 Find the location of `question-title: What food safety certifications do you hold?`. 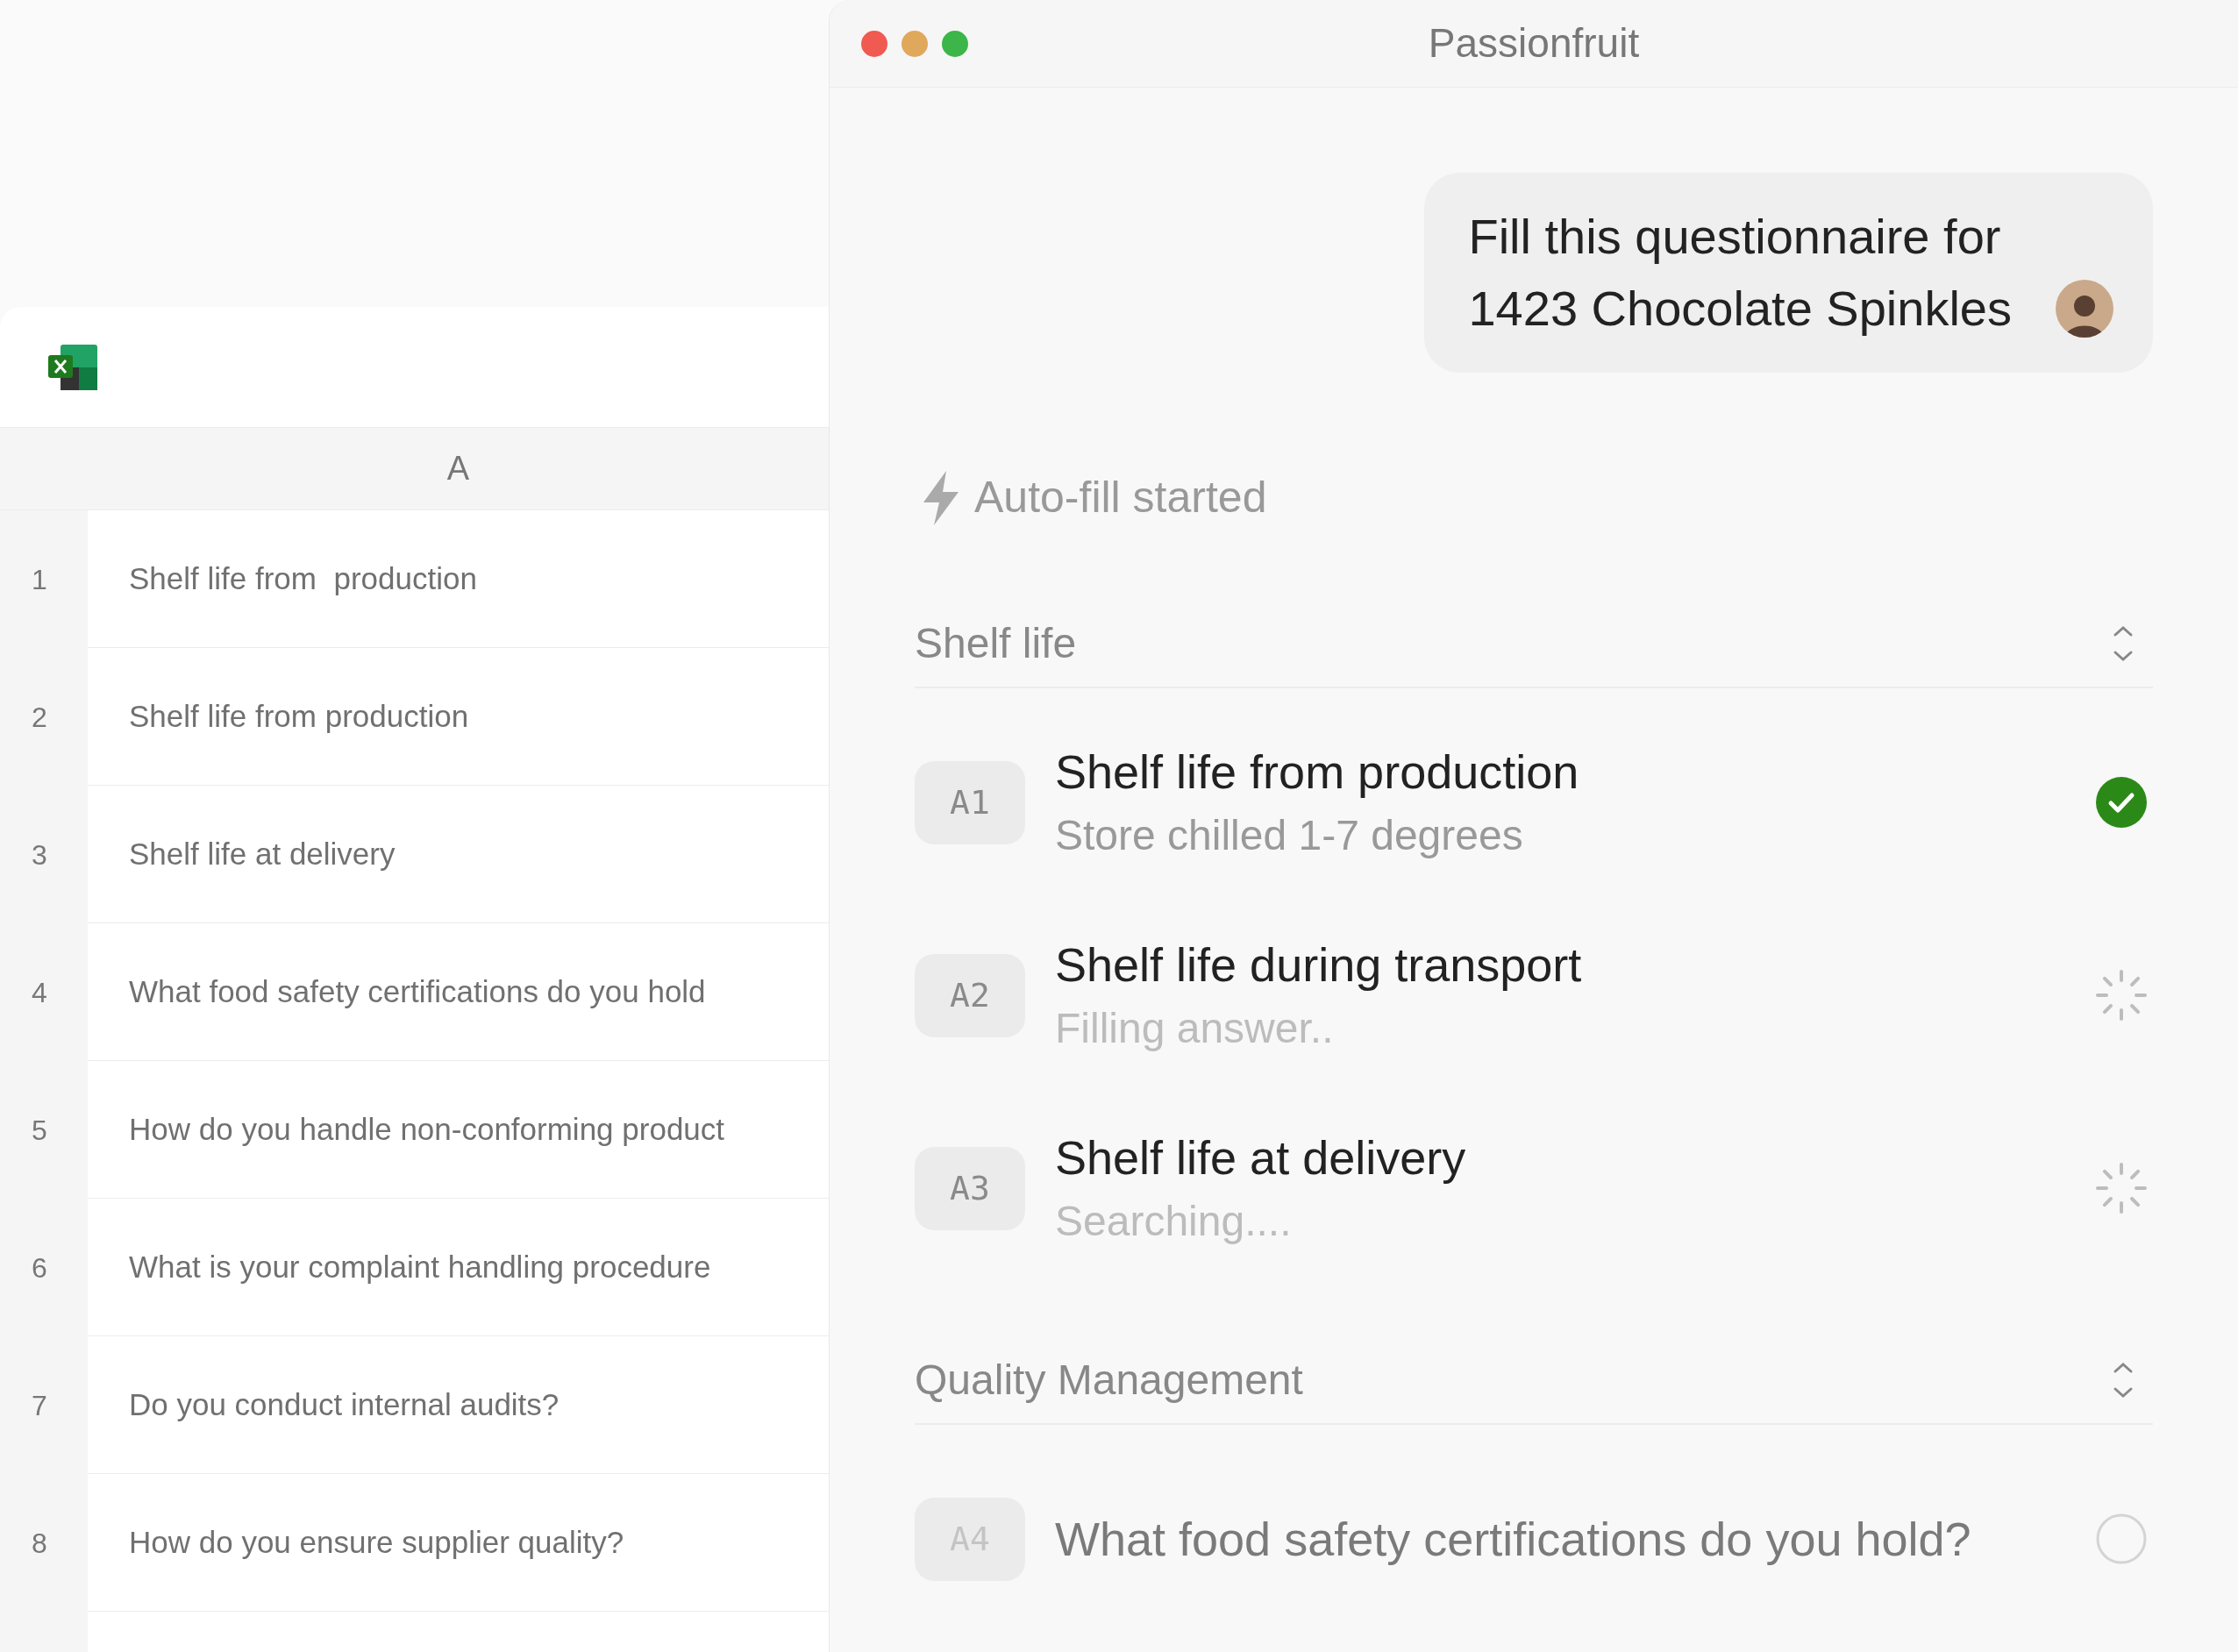

question-title: What food safety certifications do you hold? is located at coordinates (1514, 1539).